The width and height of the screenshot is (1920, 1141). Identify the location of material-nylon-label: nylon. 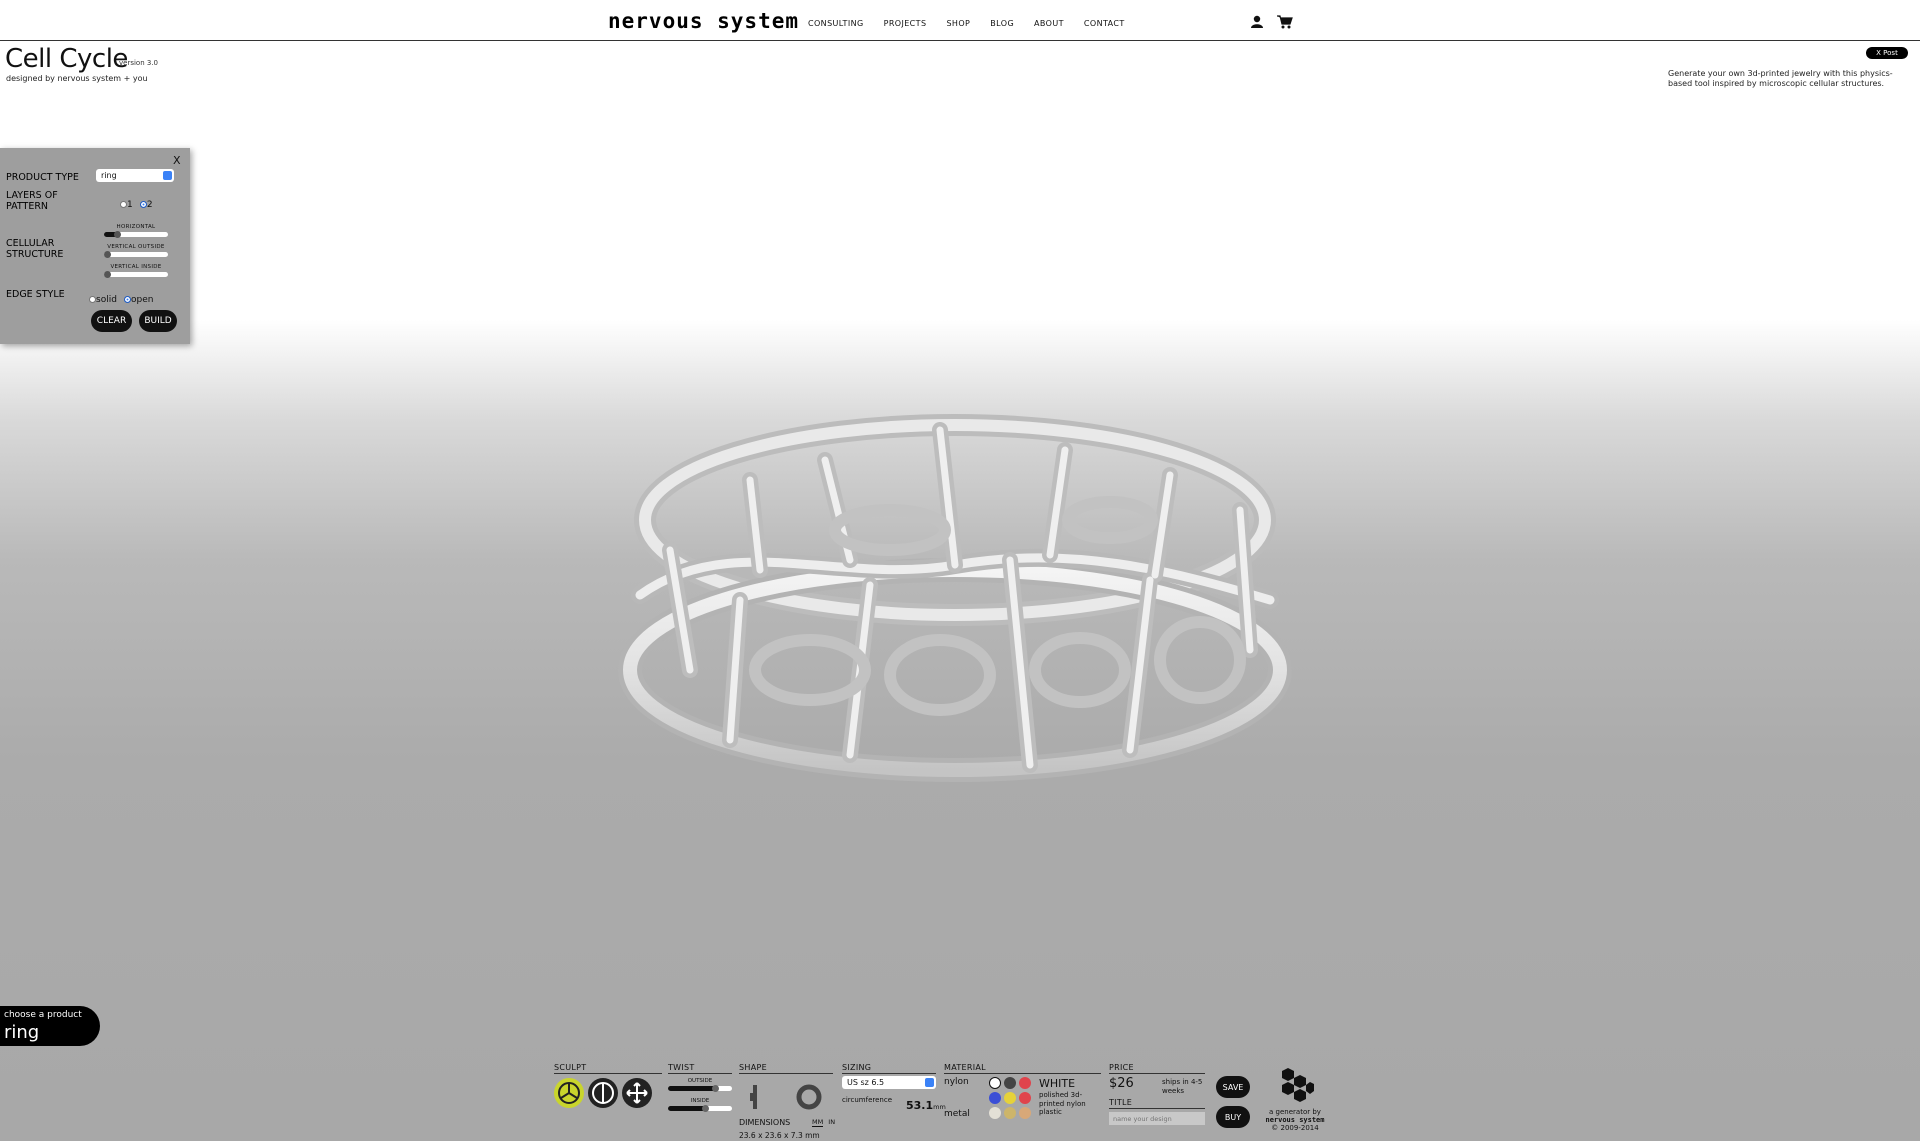
(956, 1082).